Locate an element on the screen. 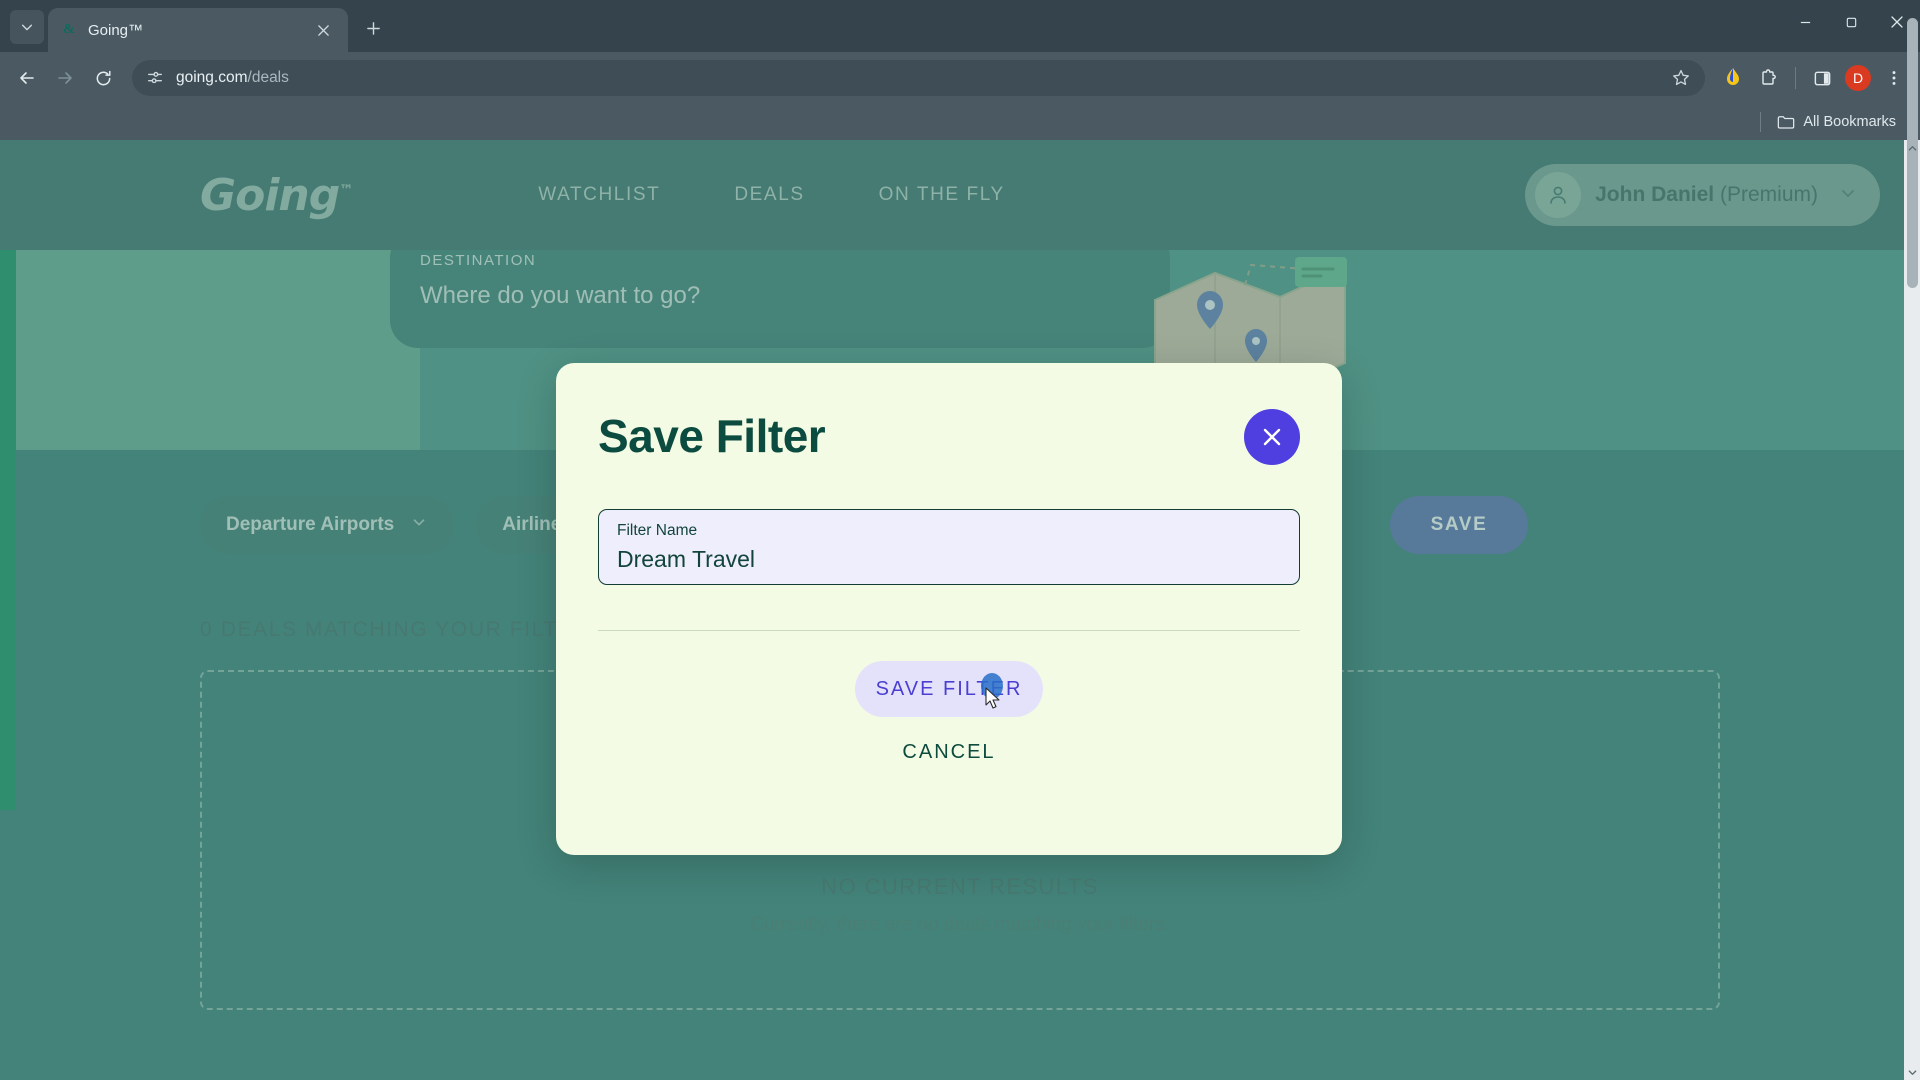 The width and height of the screenshot is (1920, 1080). site-settings-icon is located at coordinates (155, 78).